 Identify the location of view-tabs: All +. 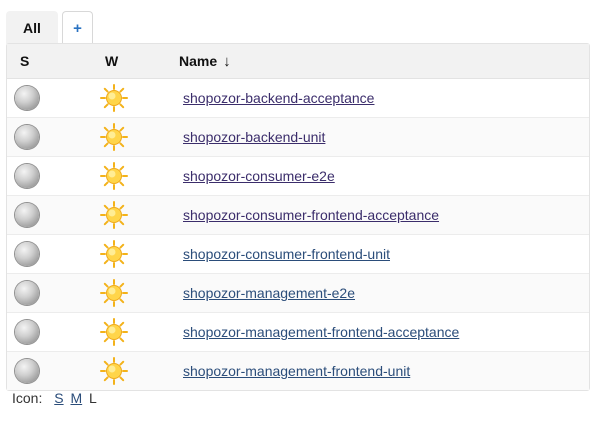
(49, 27).